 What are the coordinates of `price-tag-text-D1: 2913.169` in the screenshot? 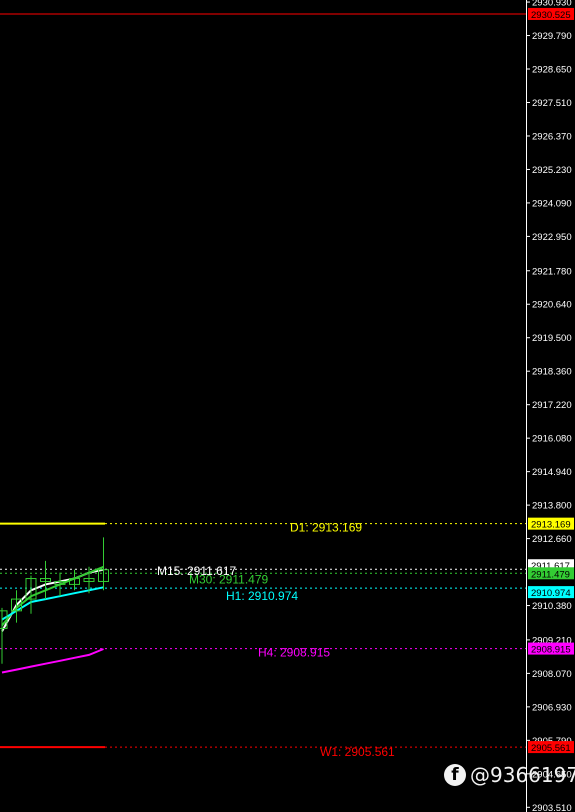 It's located at (551, 525).